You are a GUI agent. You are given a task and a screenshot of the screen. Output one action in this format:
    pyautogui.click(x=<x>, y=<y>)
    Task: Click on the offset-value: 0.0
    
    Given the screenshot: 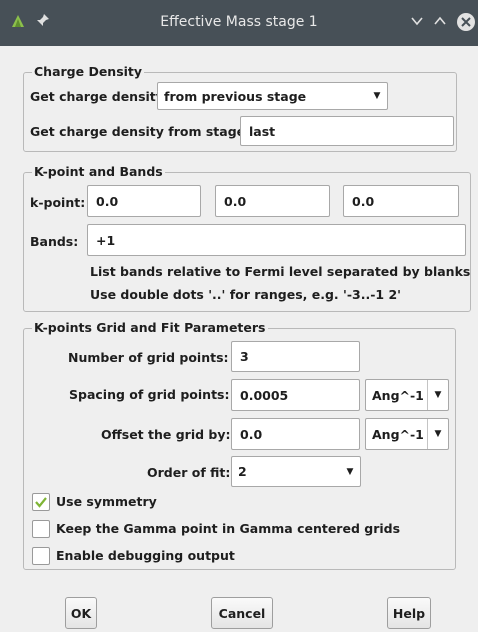 What is the action you would take?
    pyautogui.click(x=251, y=434)
    